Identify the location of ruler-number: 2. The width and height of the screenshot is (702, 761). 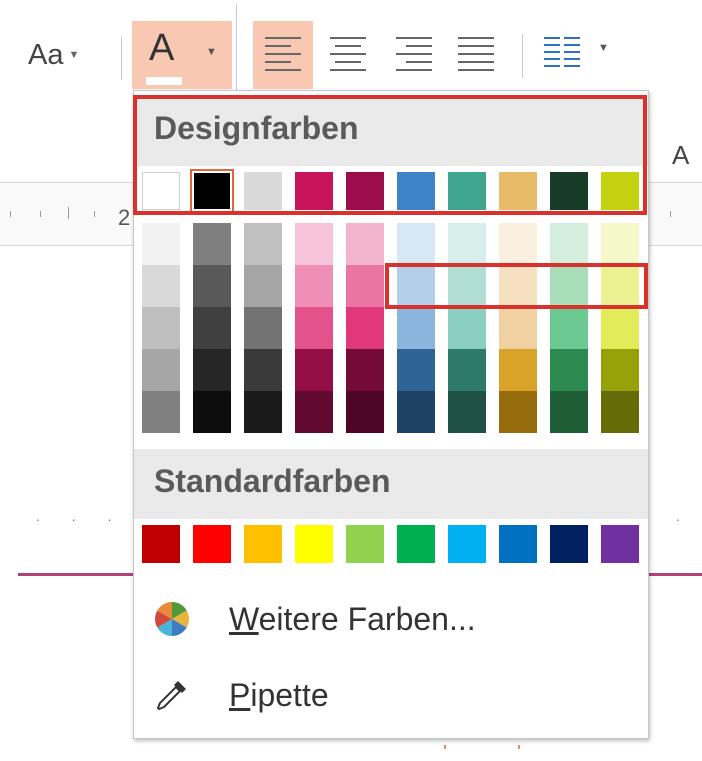
(124, 217).